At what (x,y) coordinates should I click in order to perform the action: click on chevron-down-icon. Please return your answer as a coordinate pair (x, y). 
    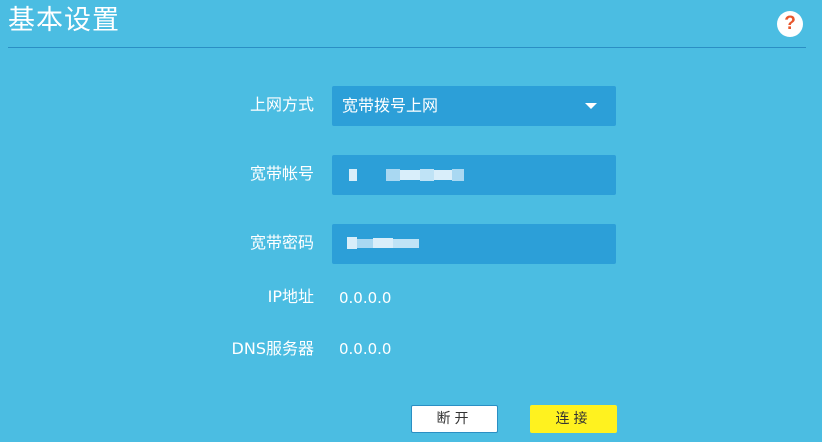
    Looking at the image, I should click on (591, 106).